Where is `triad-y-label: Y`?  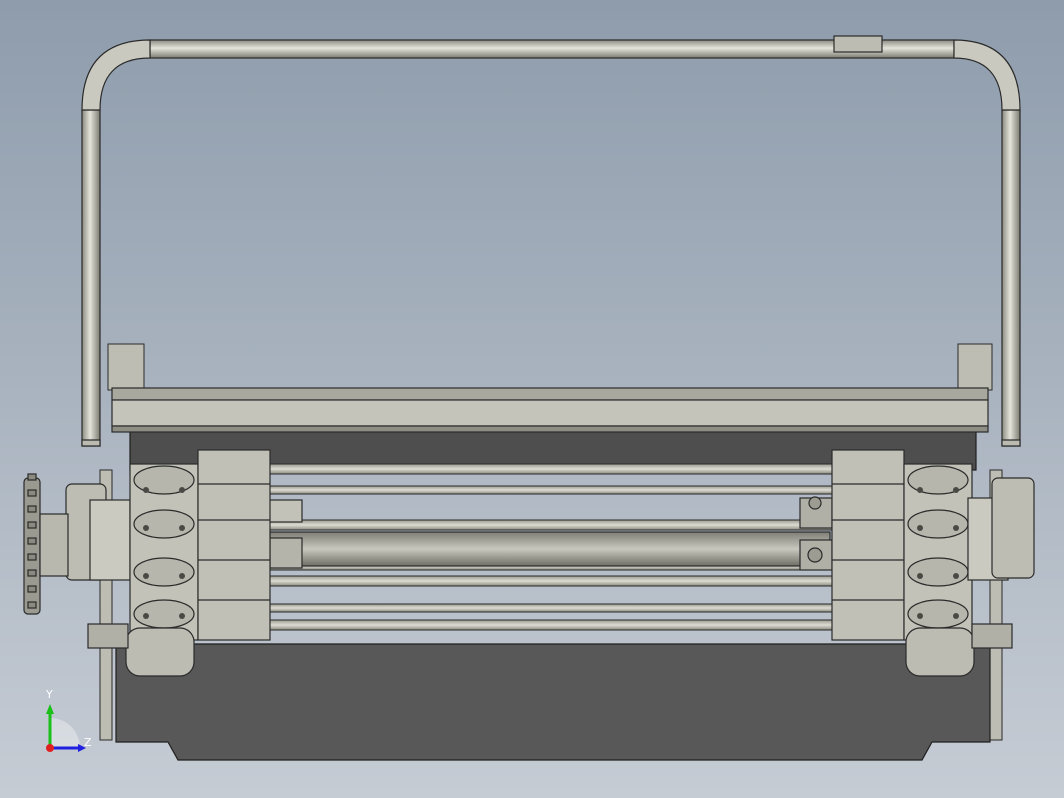 triad-y-label: Y is located at coordinates (49, 694).